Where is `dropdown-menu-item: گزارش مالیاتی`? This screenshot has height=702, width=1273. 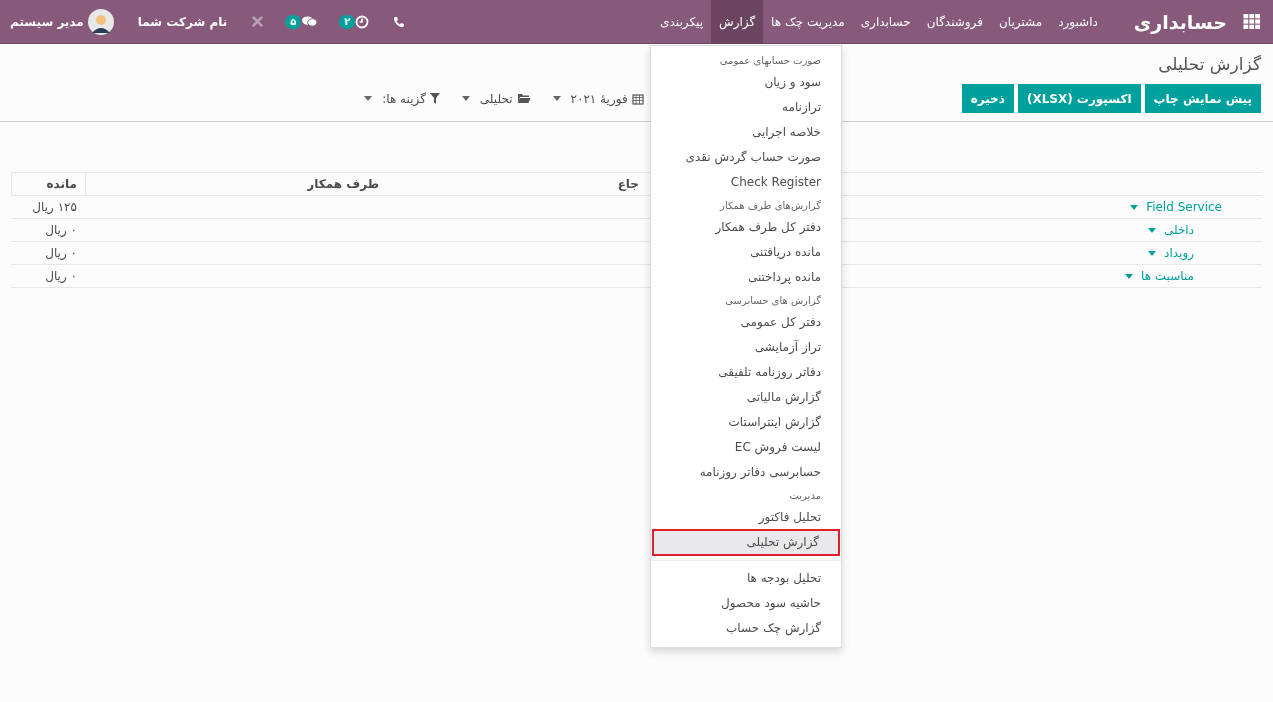
dropdown-menu-item: گزارش مالیاتی is located at coordinates (746, 397).